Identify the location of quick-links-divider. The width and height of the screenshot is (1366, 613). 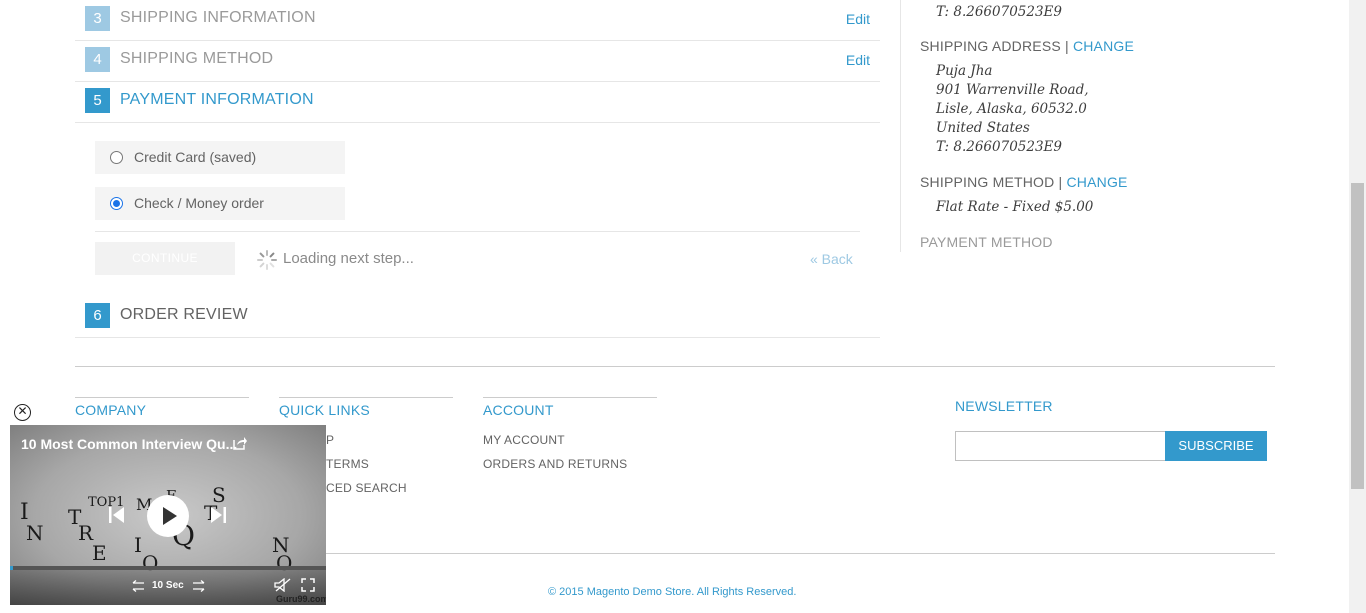
(366, 397).